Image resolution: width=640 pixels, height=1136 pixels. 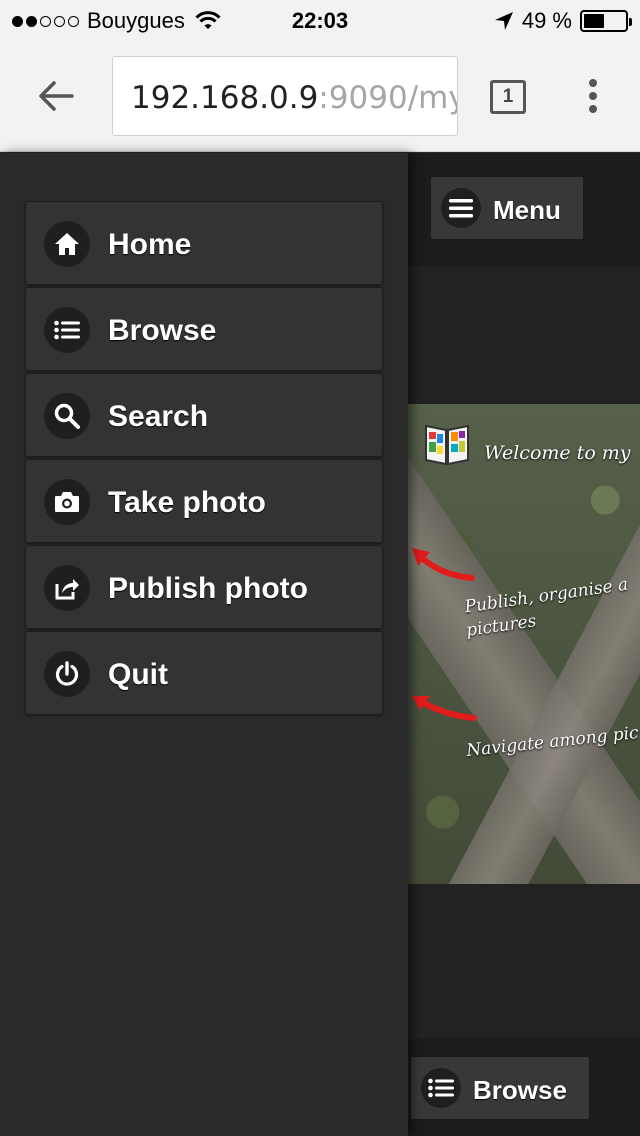 I want to click on battery-fill, so click(x=594, y=21).